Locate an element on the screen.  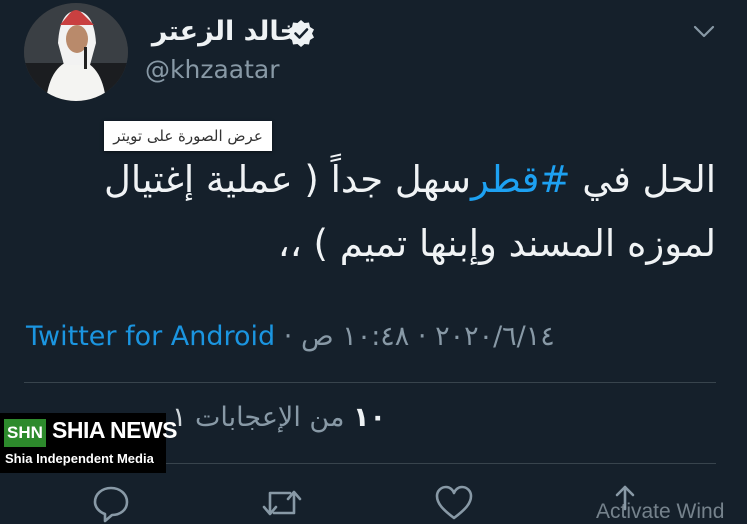
reply-icon is located at coordinates (111, 503).